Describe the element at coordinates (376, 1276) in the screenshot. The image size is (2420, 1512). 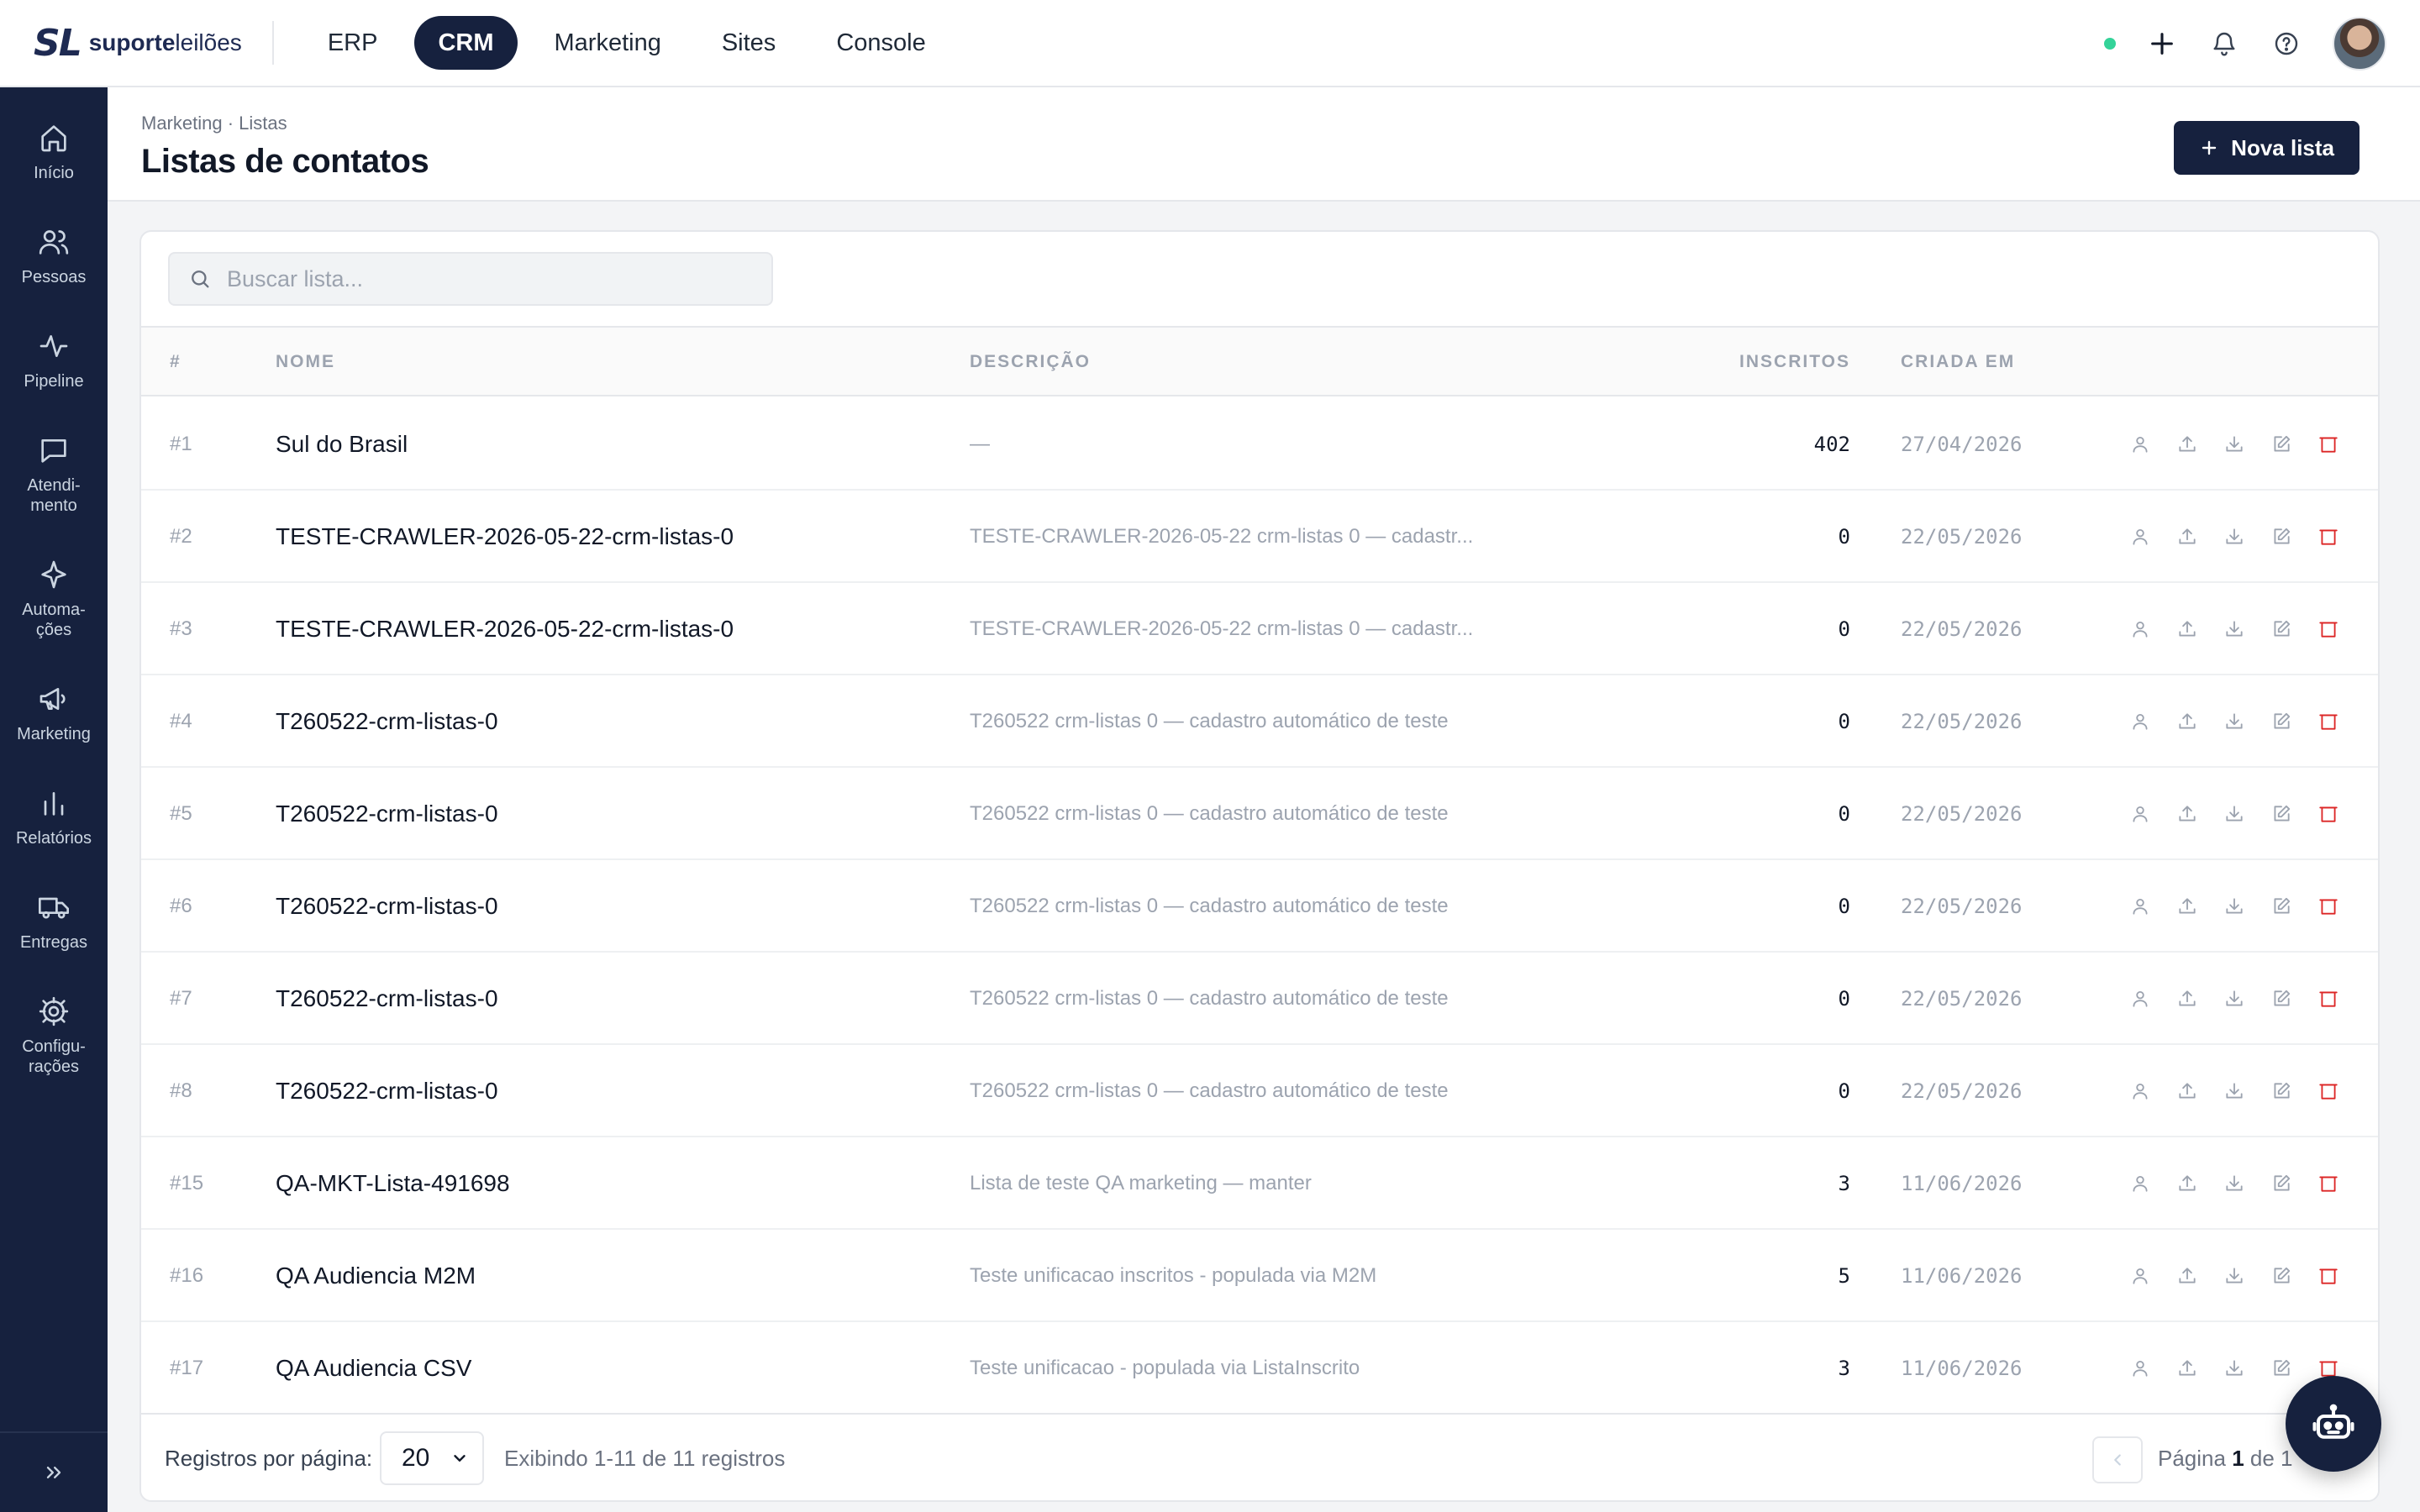
I see `list-name: QA Audiencia M2M` at that location.